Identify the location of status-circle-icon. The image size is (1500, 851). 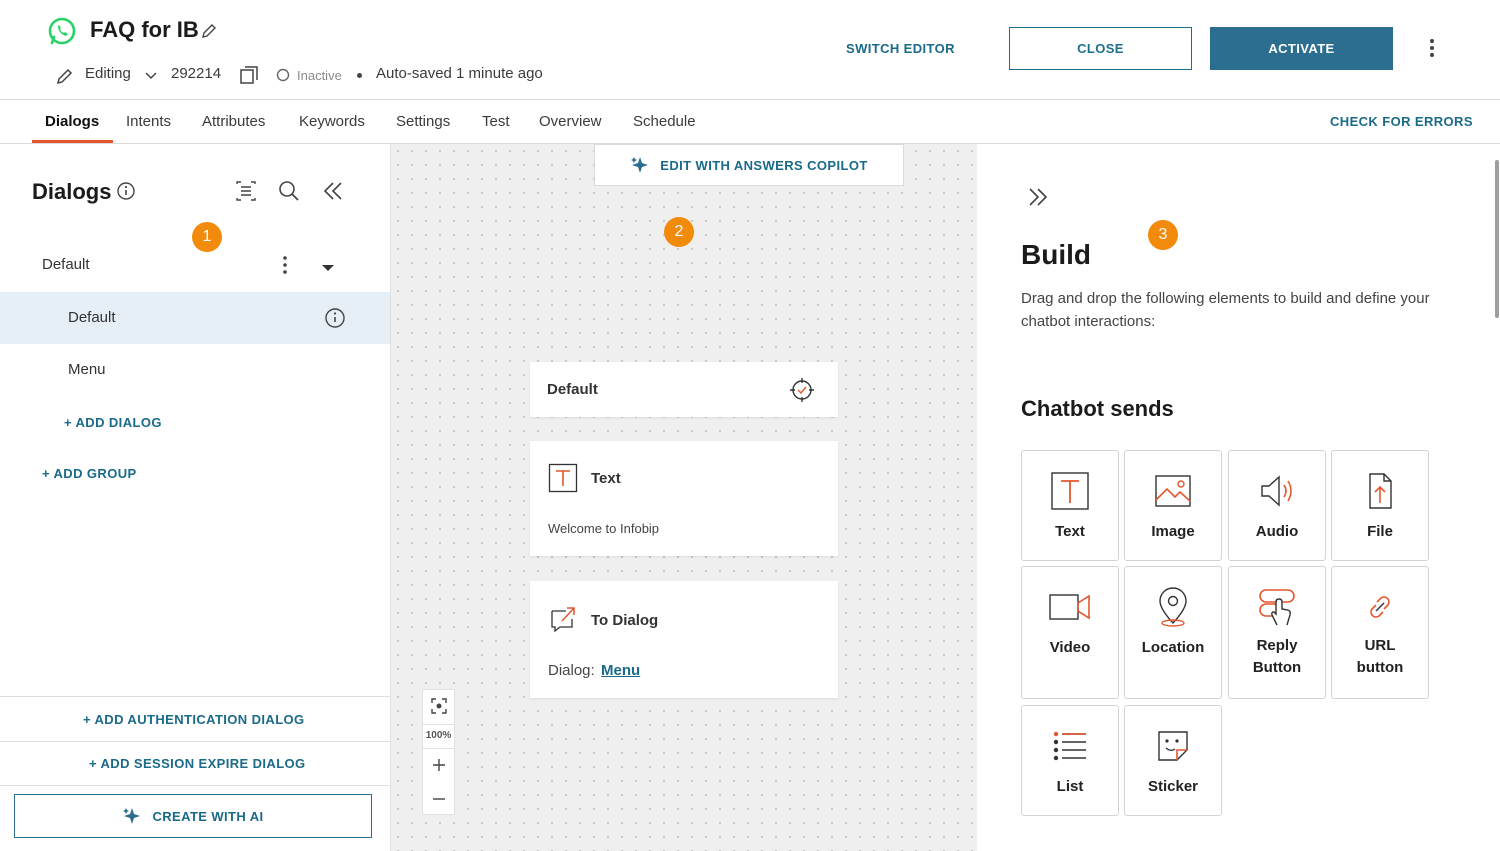
(283, 75).